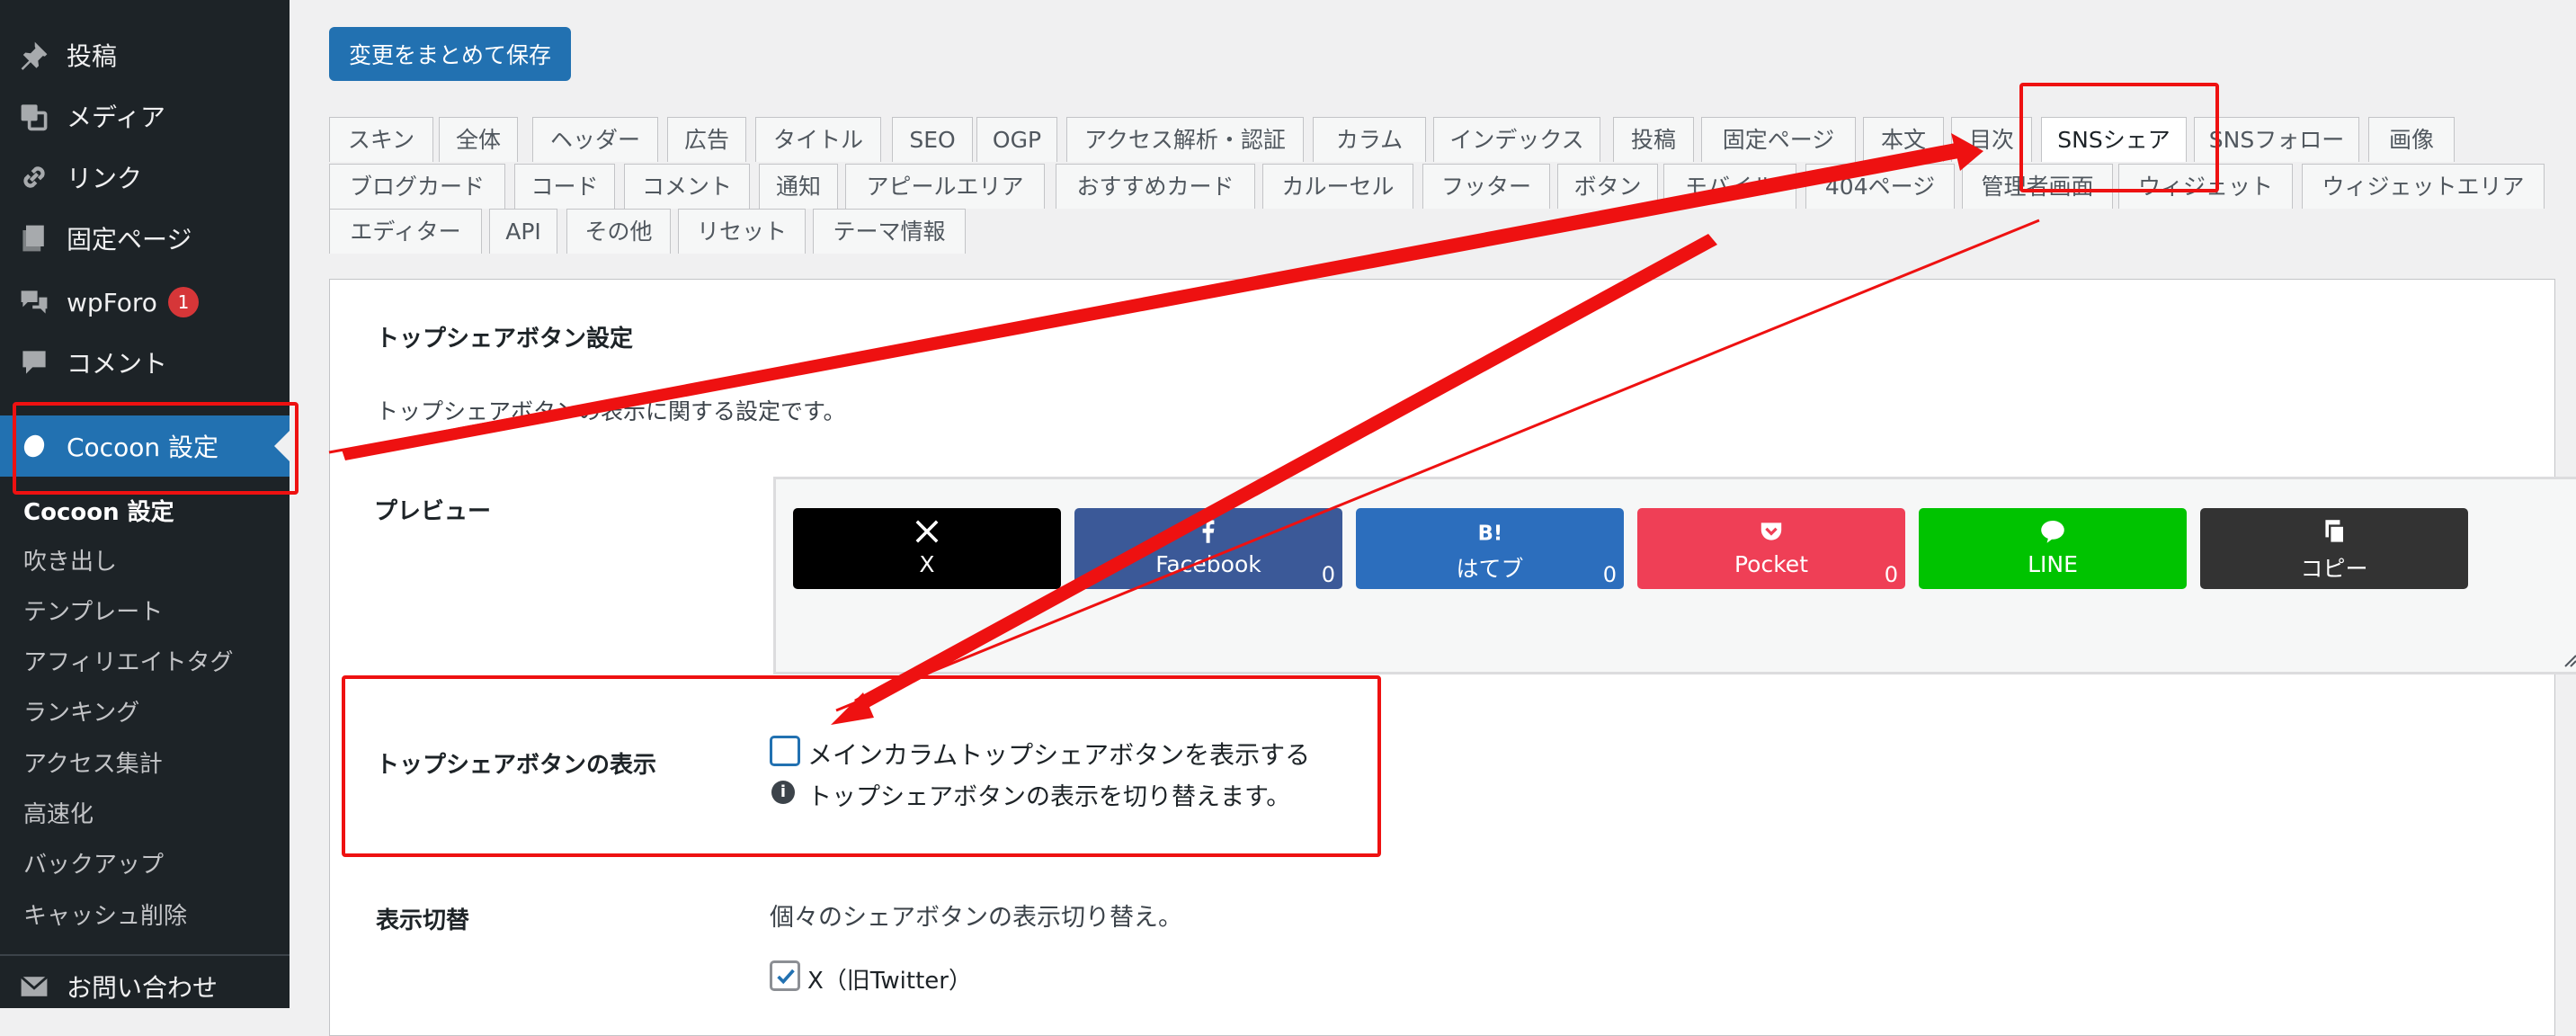 The width and height of the screenshot is (2576, 1036). What do you see at coordinates (34, 987) in the screenshot?
I see `mail-icon` at bounding box center [34, 987].